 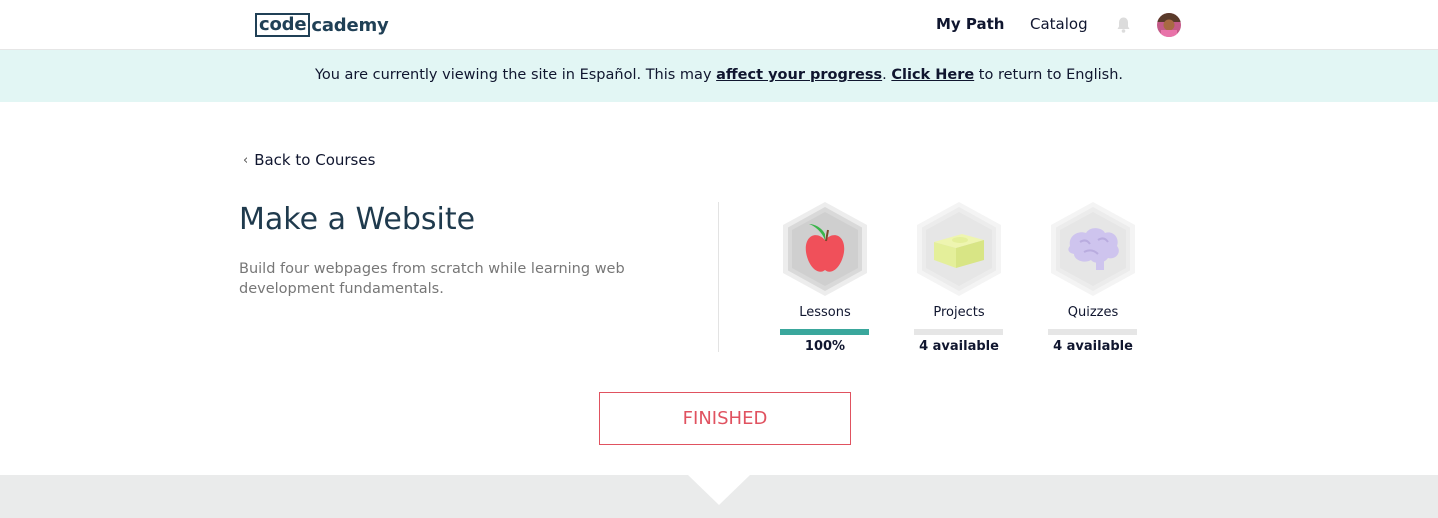 What do you see at coordinates (1123, 25) in the screenshot?
I see `bell-icon` at bounding box center [1123, 25].